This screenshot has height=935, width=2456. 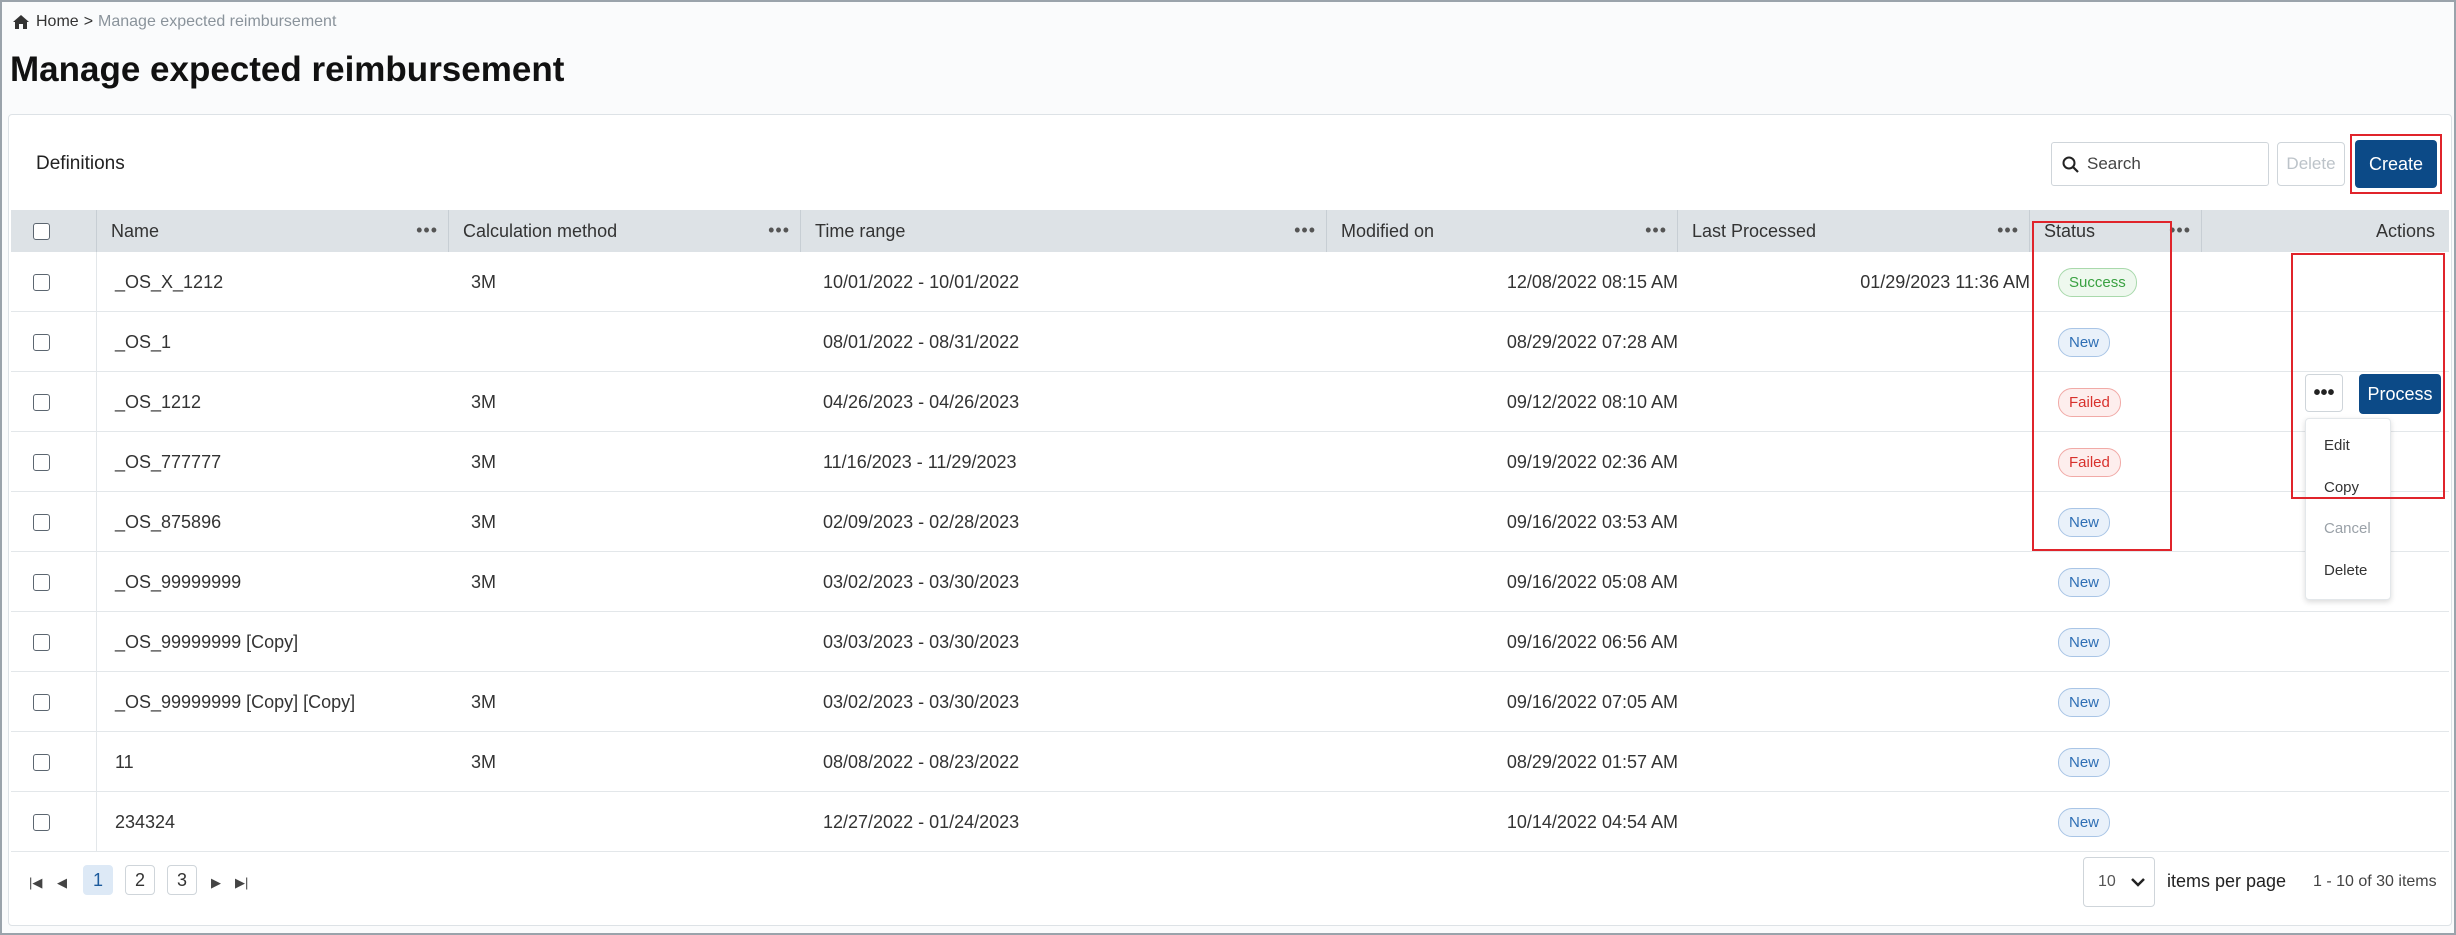 What do you see at coordinates (921, 581) in the screenshot?
I see `cell-time-range: 03/02/2023 - 03/30/2023` at bounding box center [921, 581].